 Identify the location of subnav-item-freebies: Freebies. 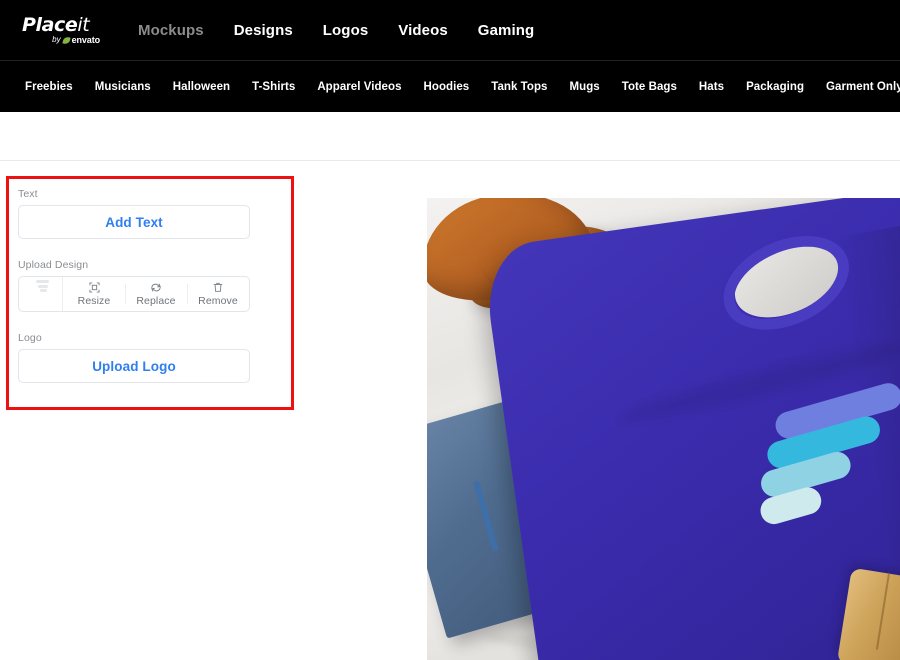
(49, 87).